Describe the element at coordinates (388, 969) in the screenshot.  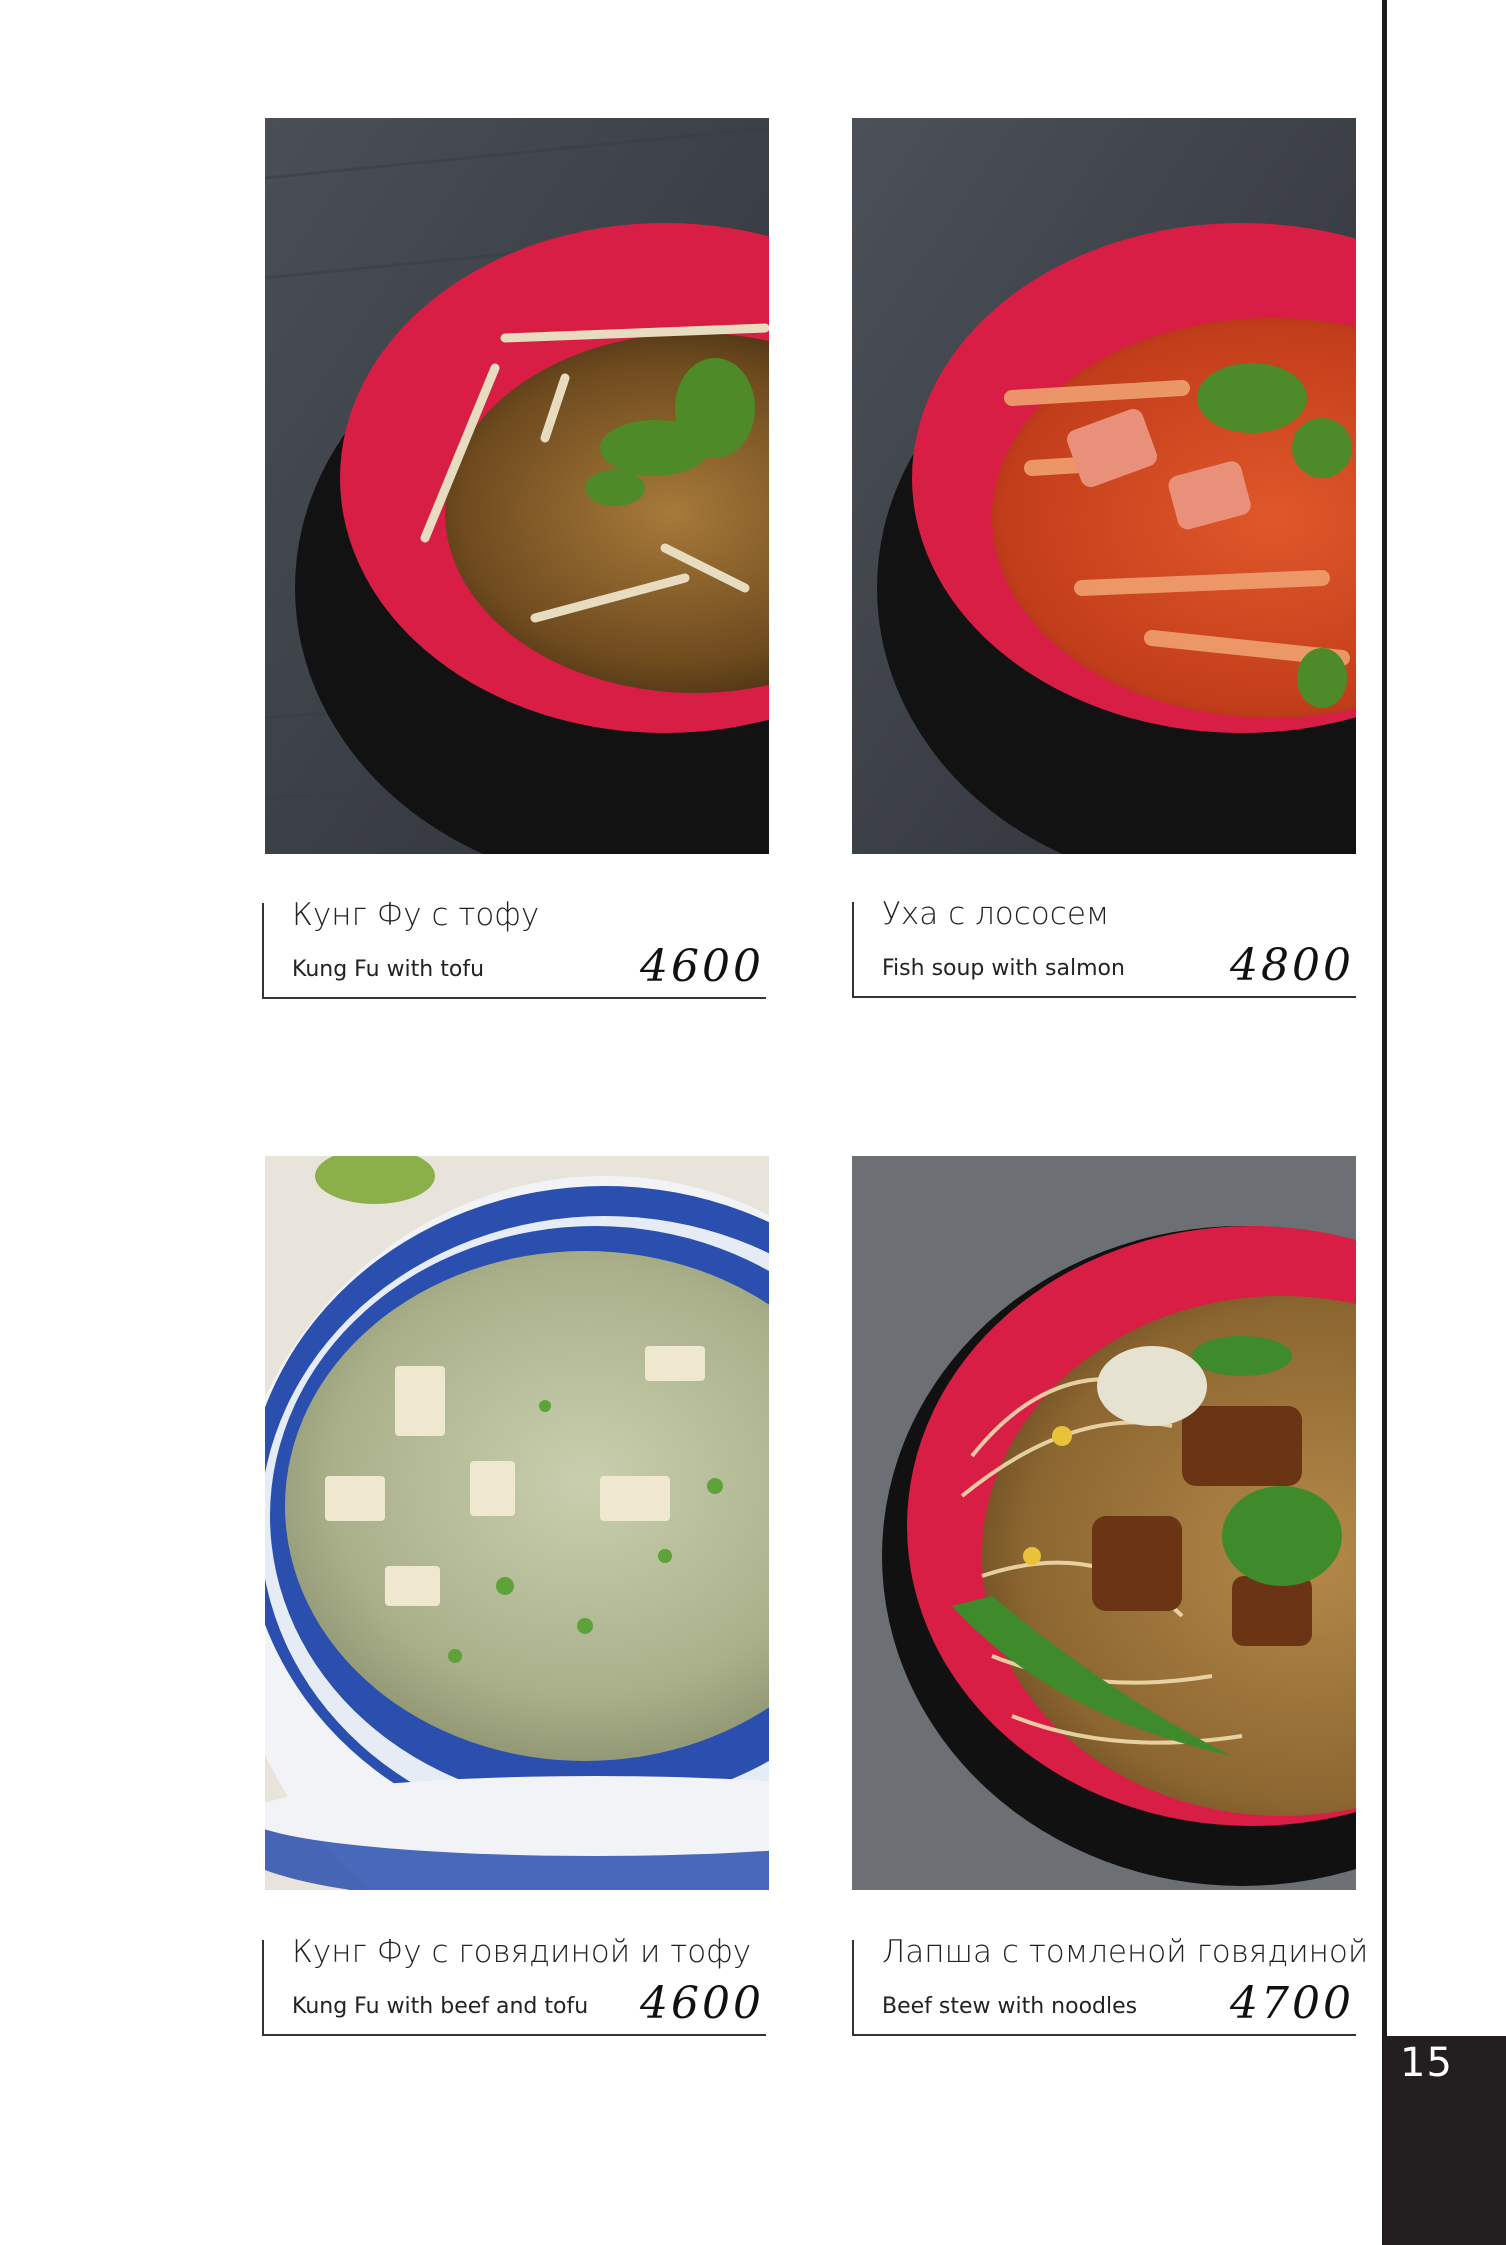
I see `dish-name-en: Kung Fu with tofu` at that location.